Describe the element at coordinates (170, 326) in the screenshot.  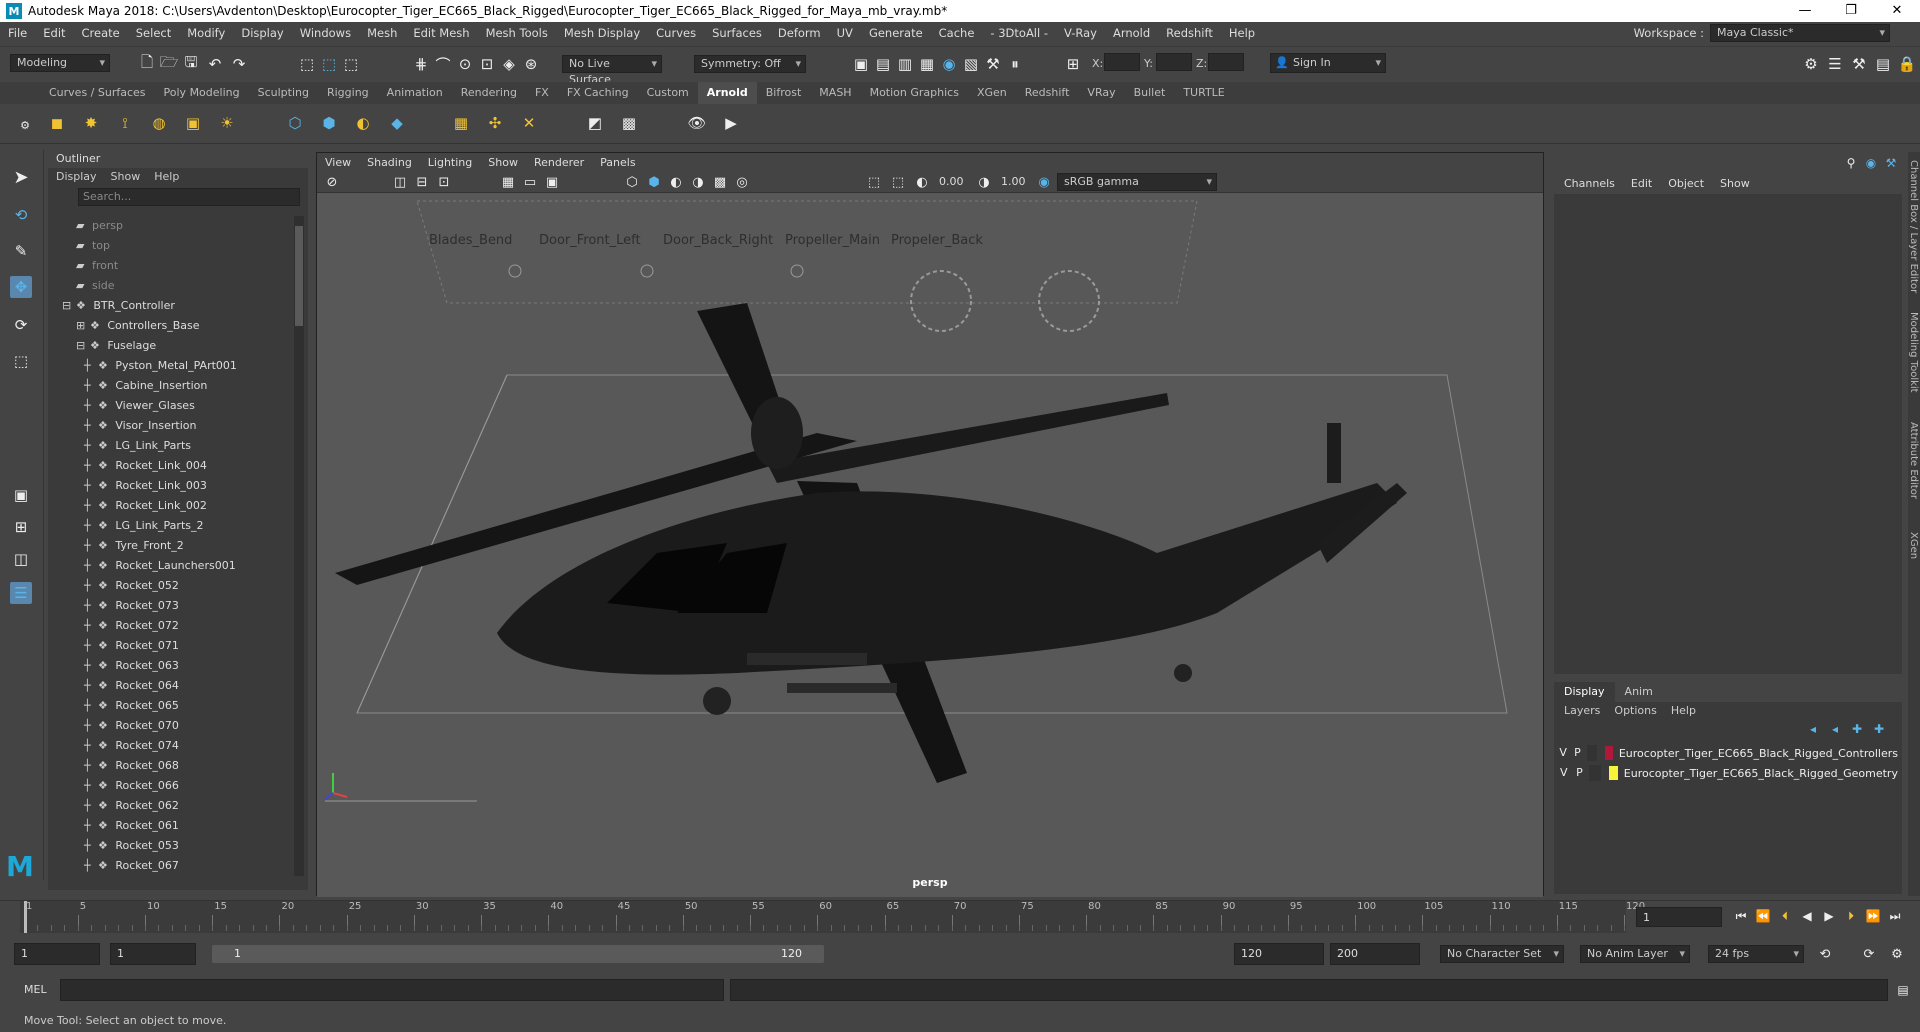
I see `outliner-row: ⊞ ❖ Controllers_Base` at that location.